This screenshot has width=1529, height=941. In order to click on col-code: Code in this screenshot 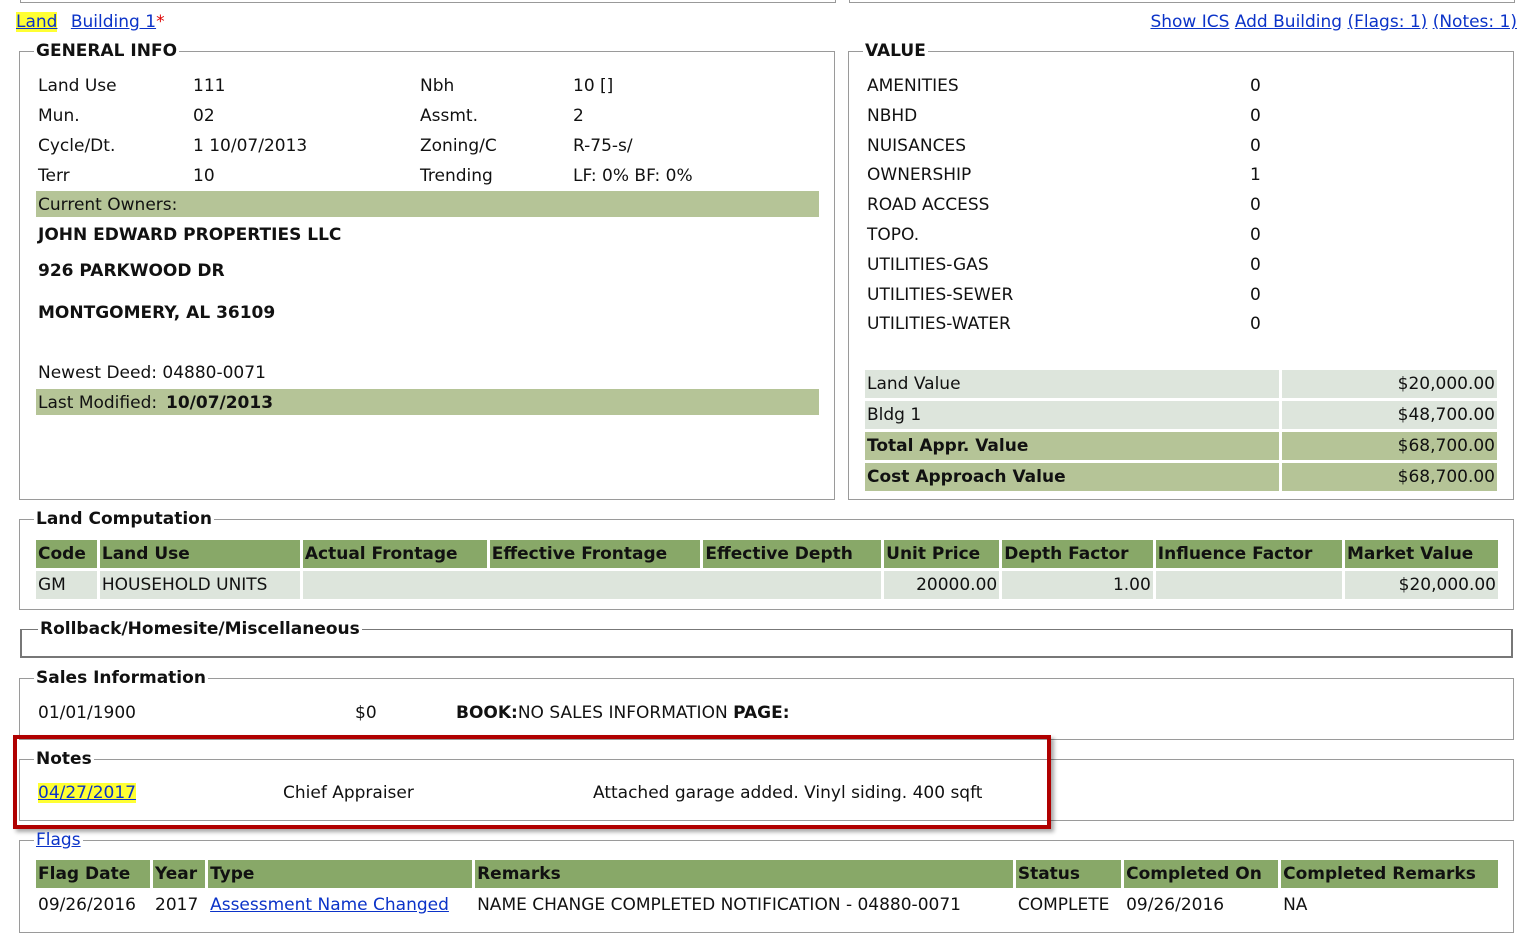, I will do `click(66, 554)`.